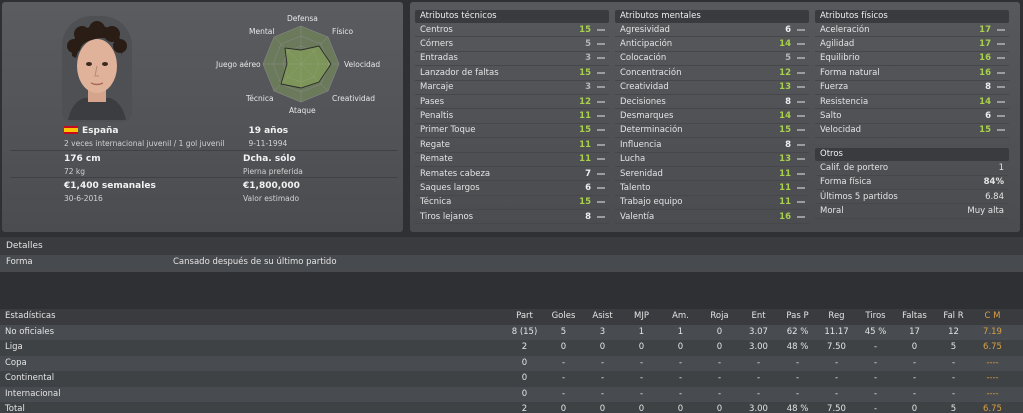  I want to click on attribute-row: Desmarques 14, so click(712, 116).